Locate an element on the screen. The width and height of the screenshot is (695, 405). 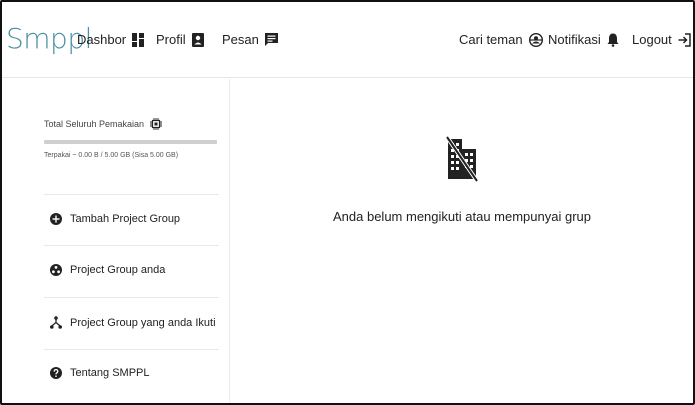
network-icon is located at coordinates (56, 322).